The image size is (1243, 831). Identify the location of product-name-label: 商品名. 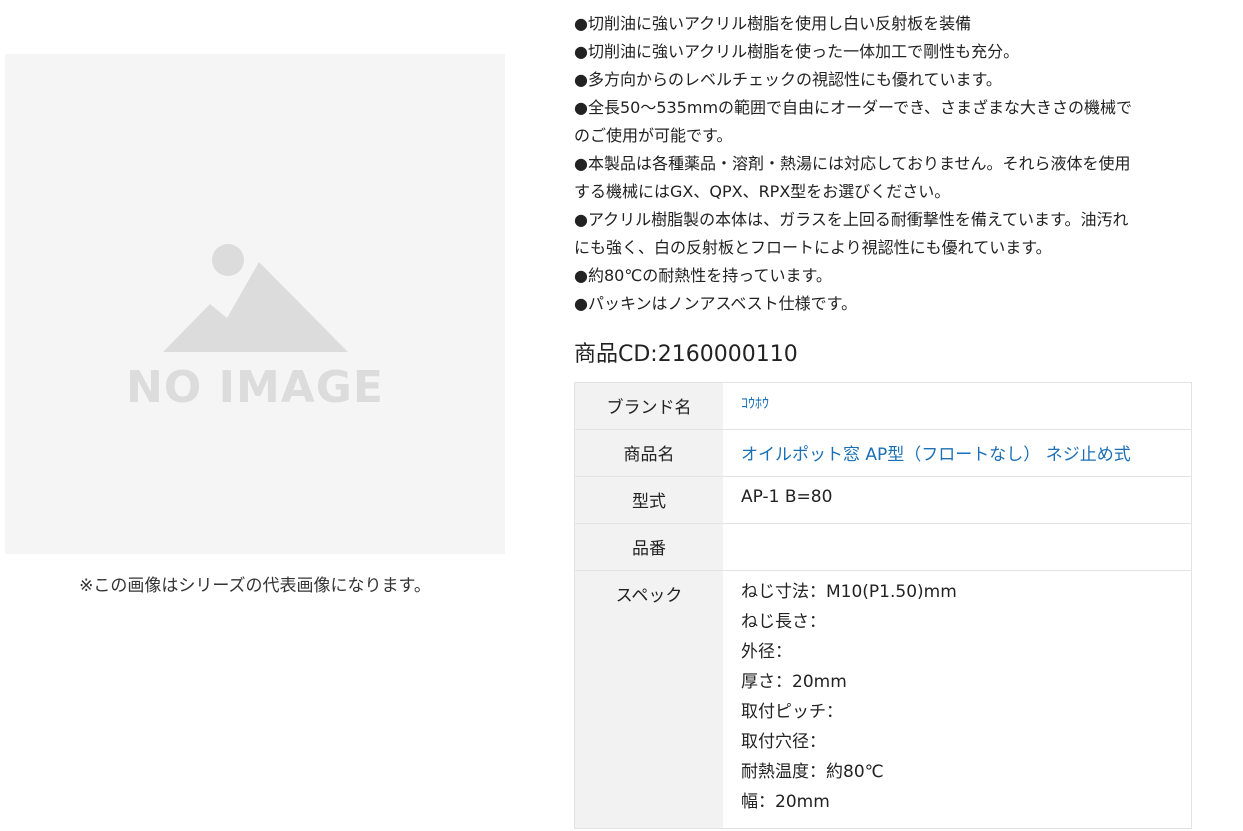
(648, 453).